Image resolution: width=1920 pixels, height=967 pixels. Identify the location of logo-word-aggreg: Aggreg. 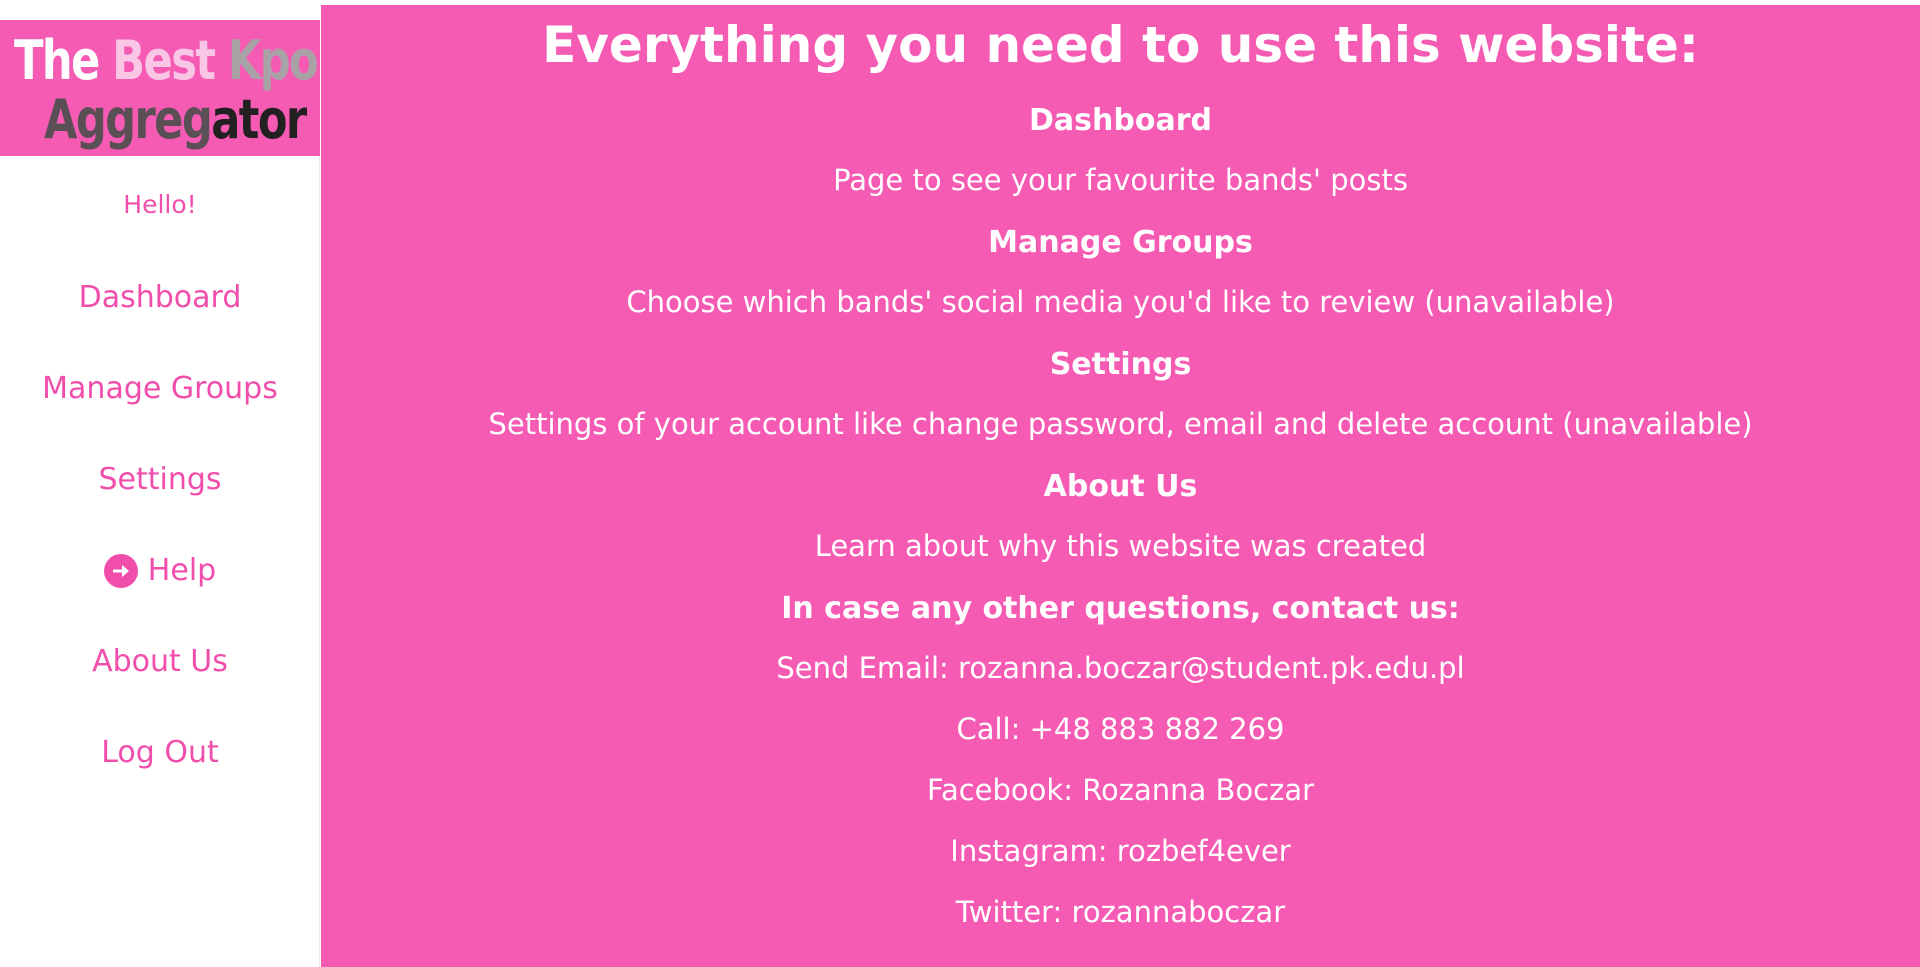
(128, 119).